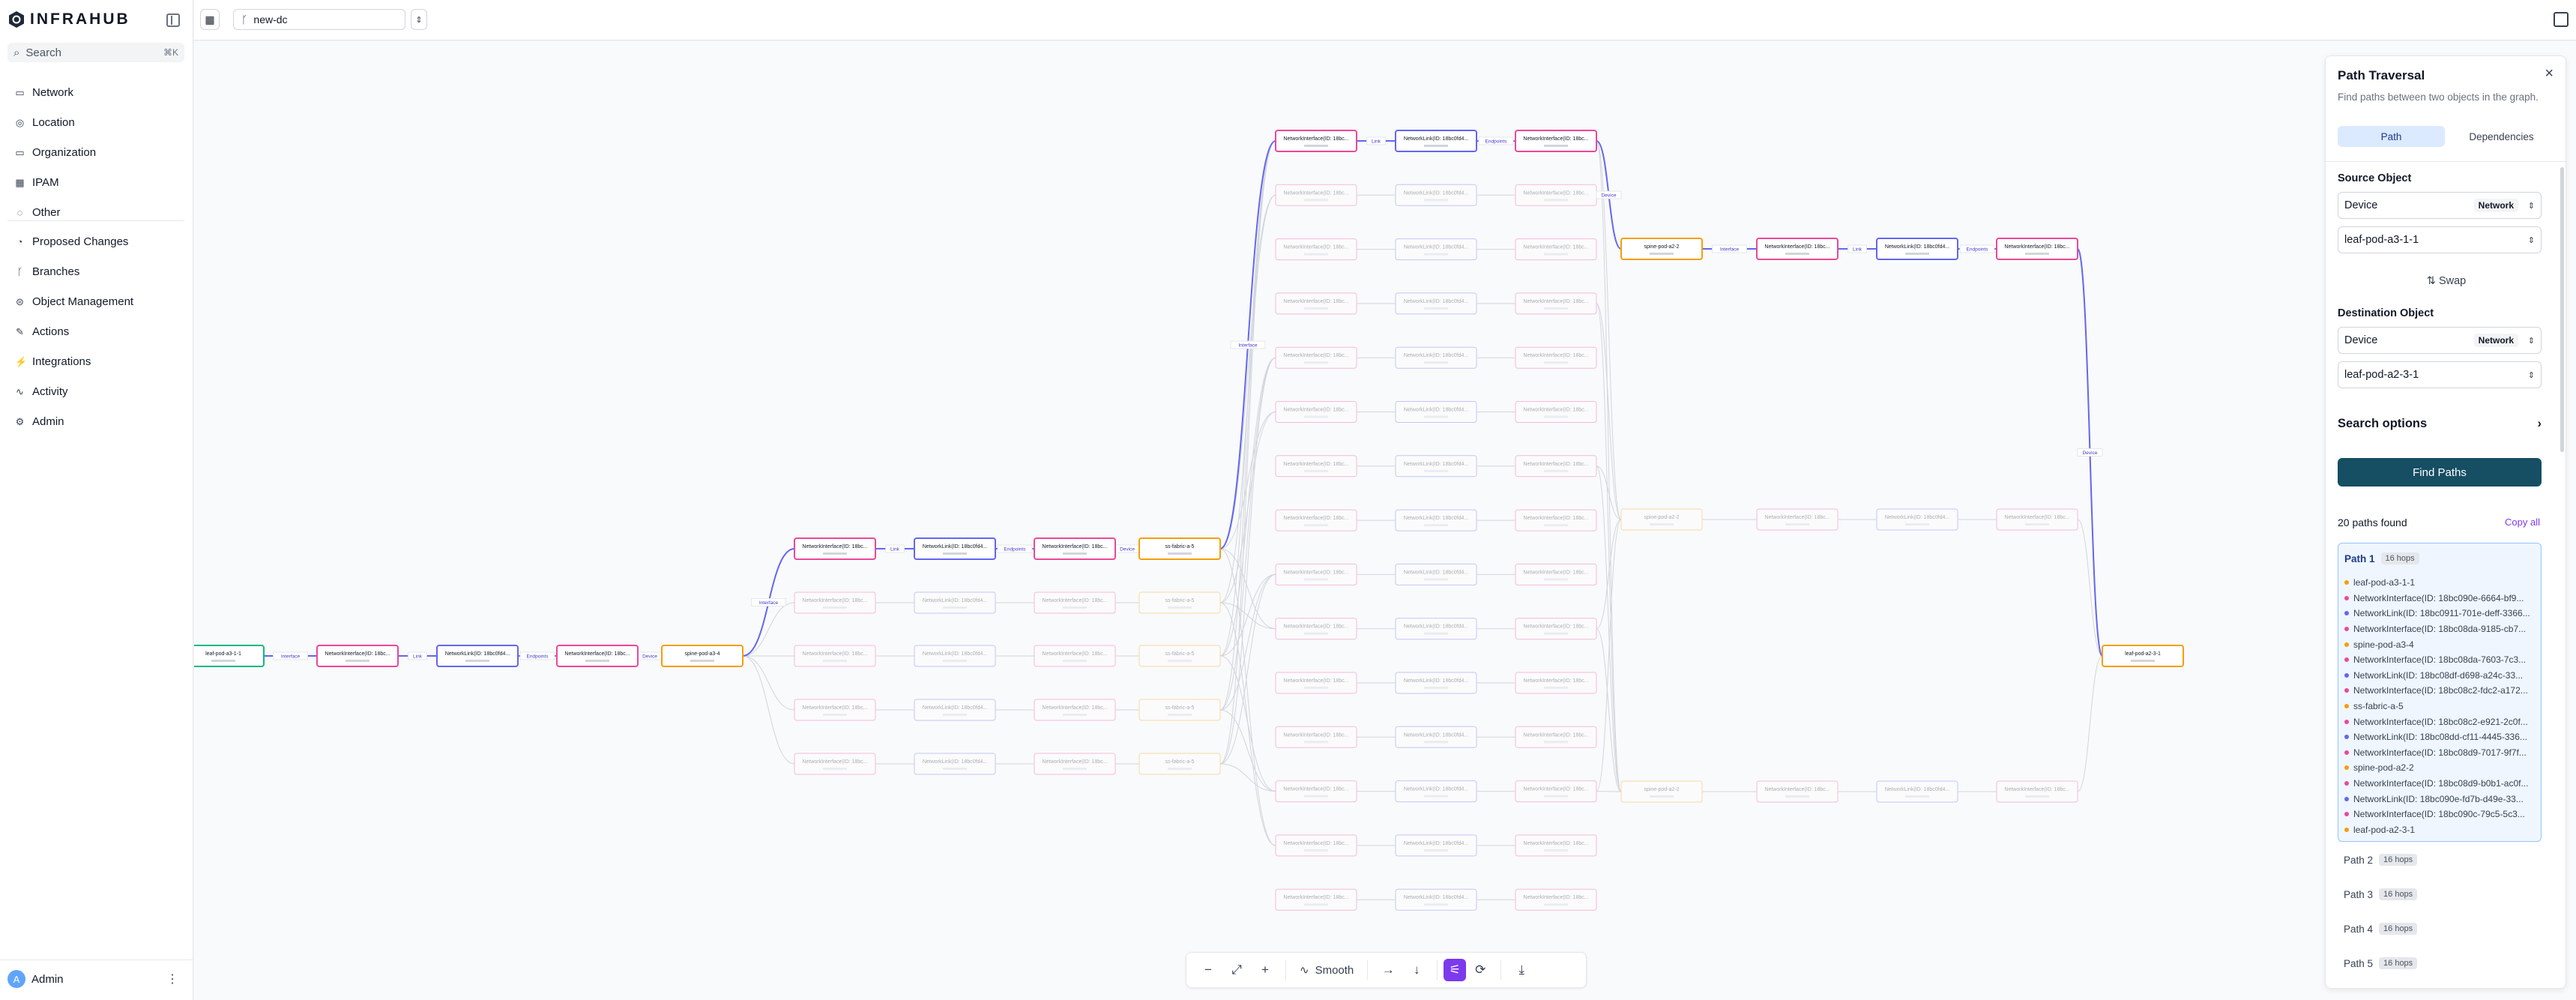 This screenshot has height=1000, width=2576. I want to click on chevron-up-down-icon: ⇕, so click(419, 19).